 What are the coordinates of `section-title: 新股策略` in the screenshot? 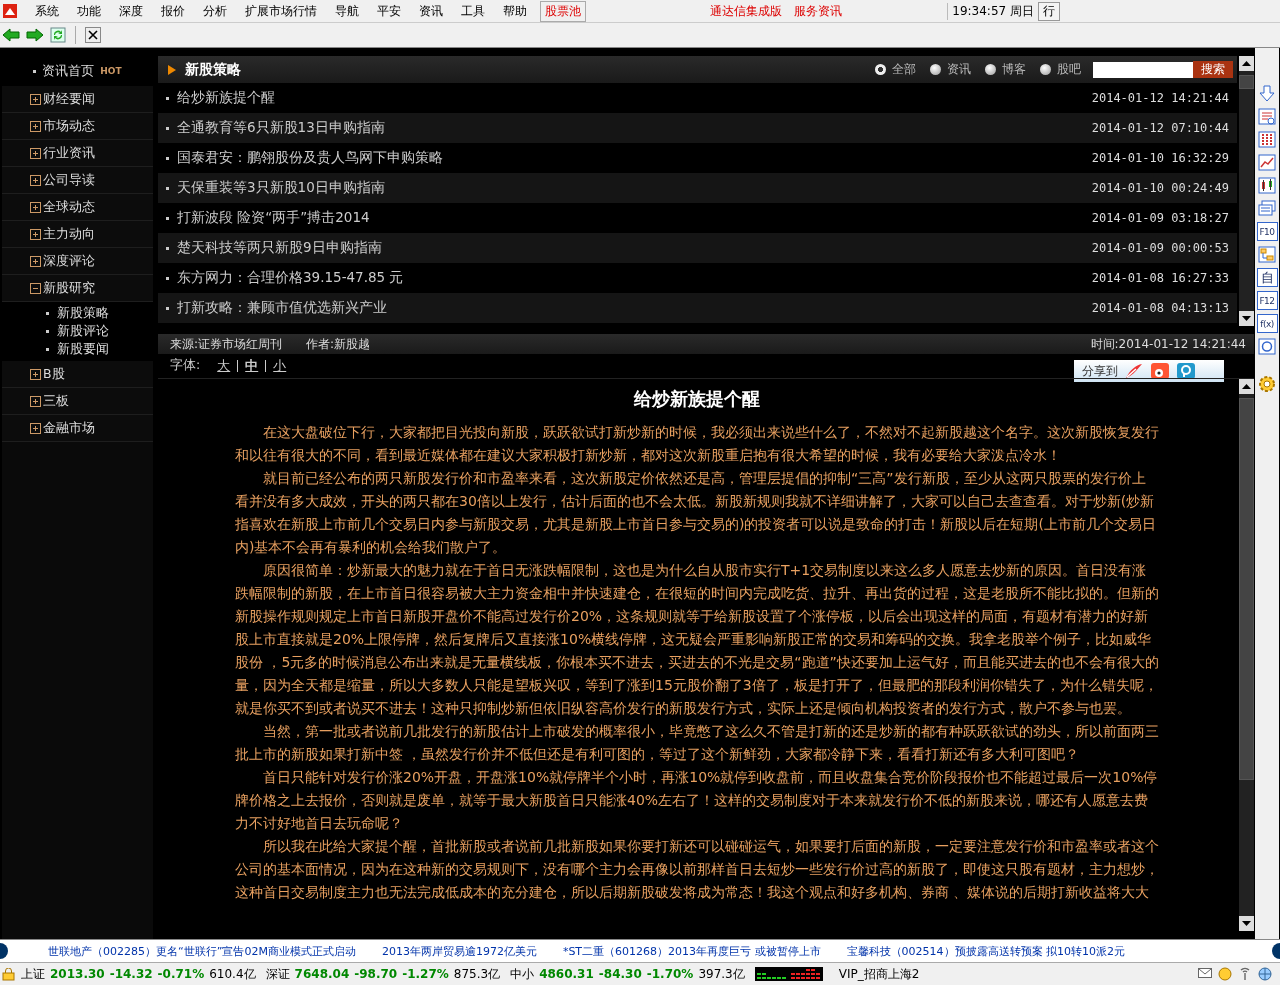 It's located at (213, 69).